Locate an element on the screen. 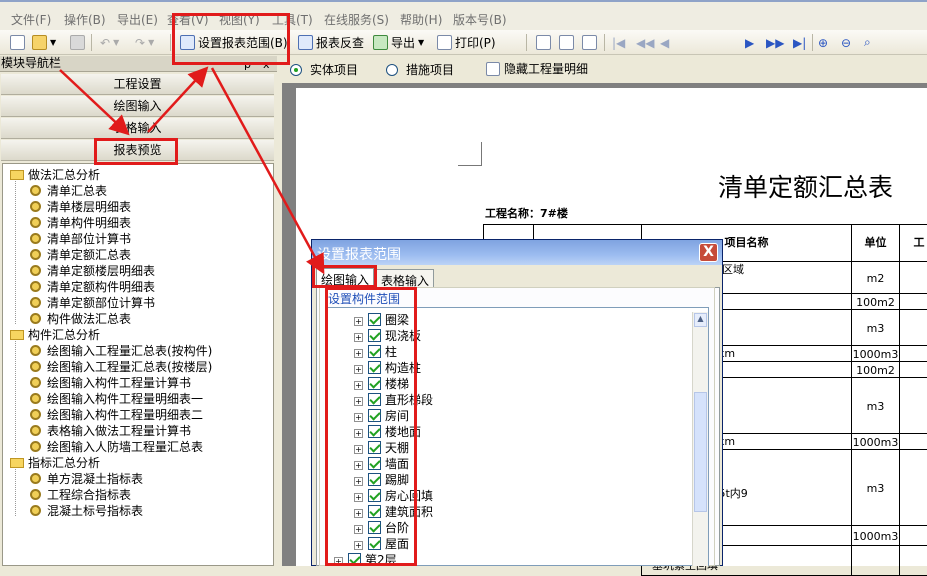 The image size is (927, 576). component-checkbox-row: + 构造柱 is located at coordinates (387, 369).